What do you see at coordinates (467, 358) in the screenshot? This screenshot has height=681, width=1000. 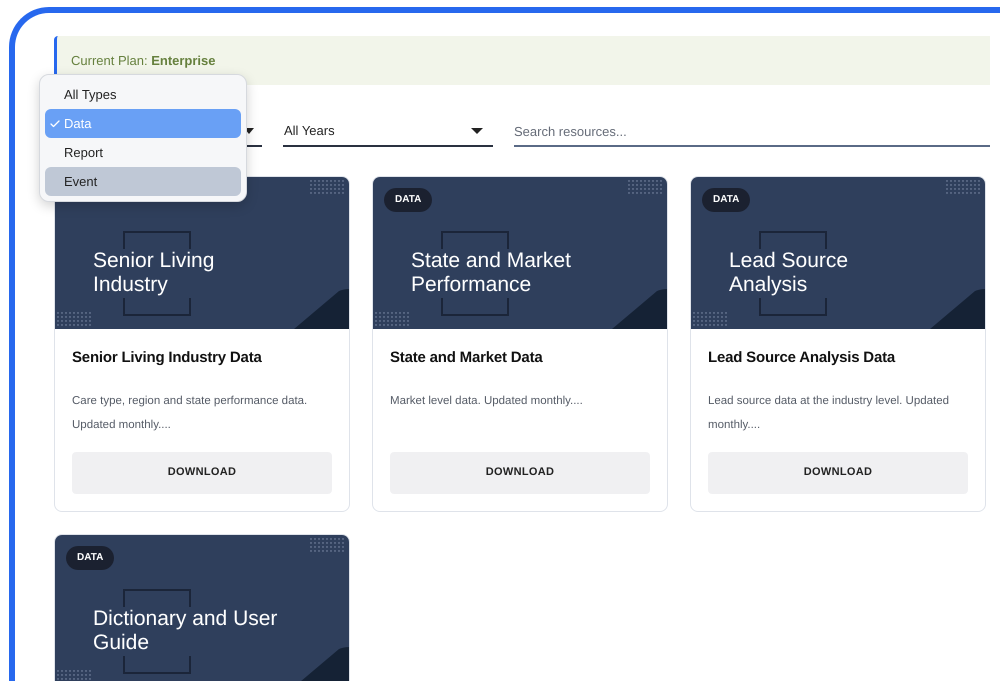 I see `card-title: State and Market Data` at bounding box center [467, 358].